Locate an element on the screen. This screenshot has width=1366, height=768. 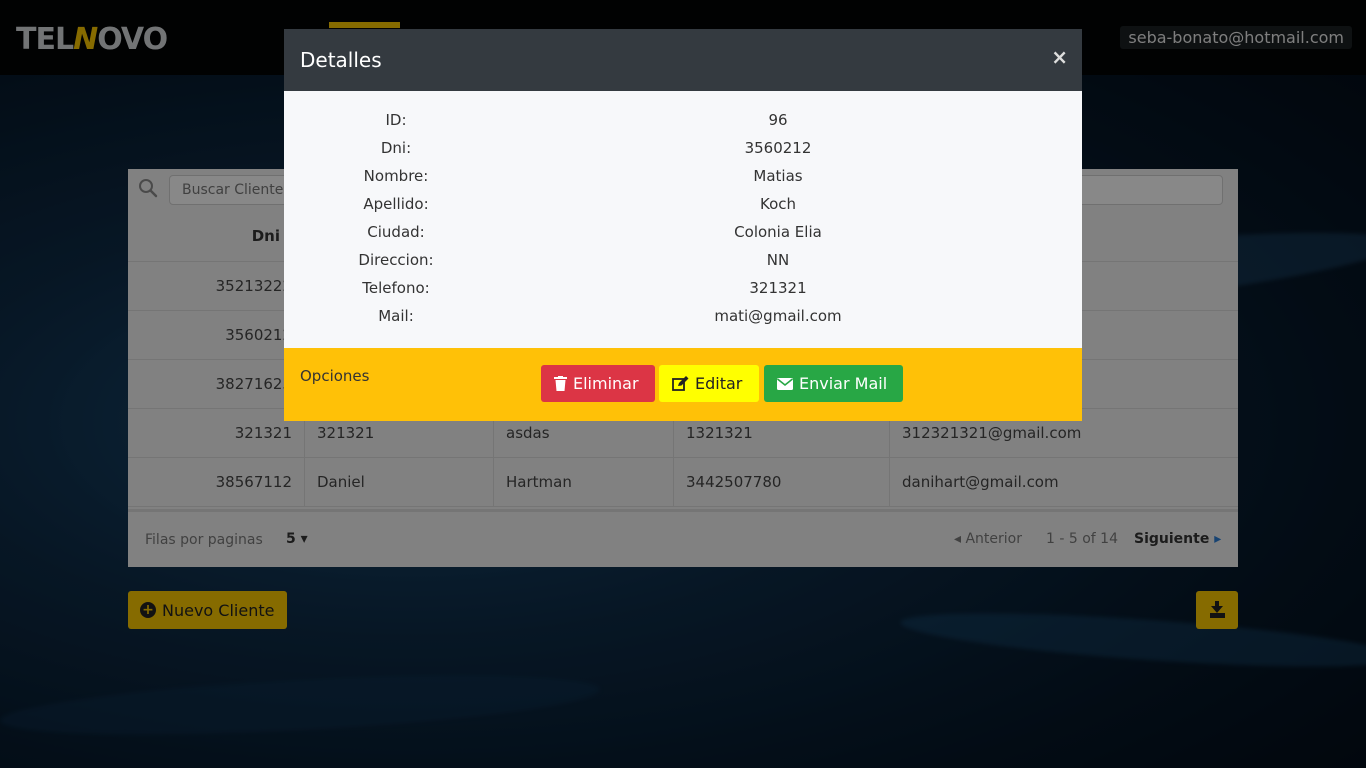
modal-header: Detalles × is located at coordinates (683, 60).